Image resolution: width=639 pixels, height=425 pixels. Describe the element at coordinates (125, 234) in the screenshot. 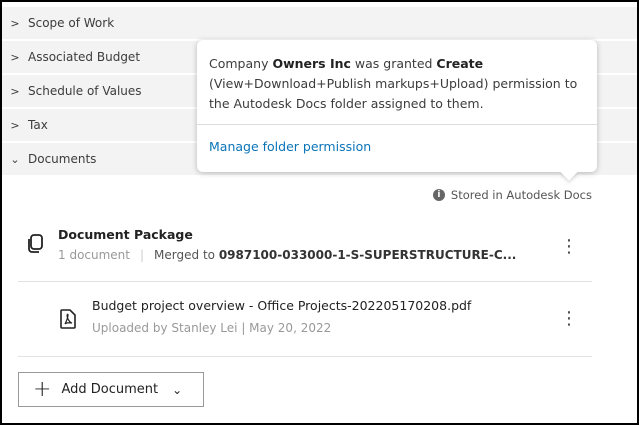

I see `package-title: Document Package` at that location.